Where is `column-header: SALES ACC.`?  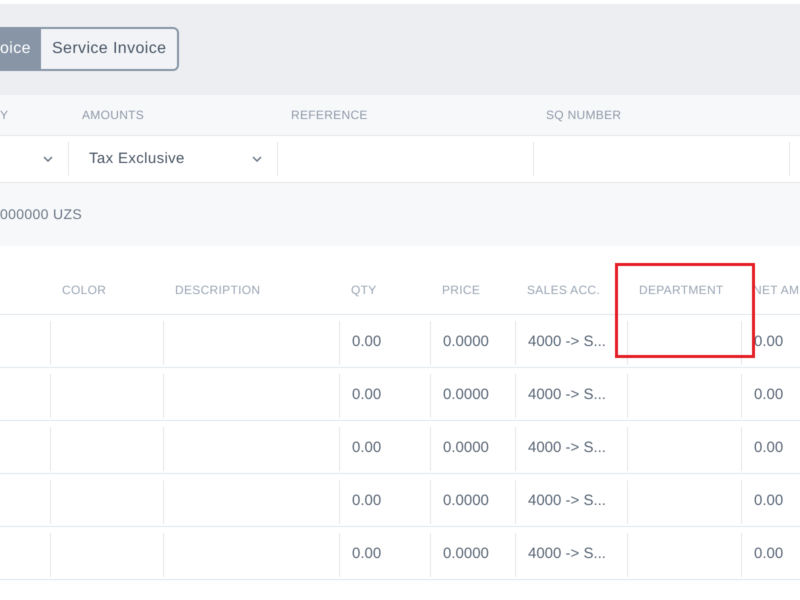
column-header: SALES ACC. is located at coordinates (564, 290).